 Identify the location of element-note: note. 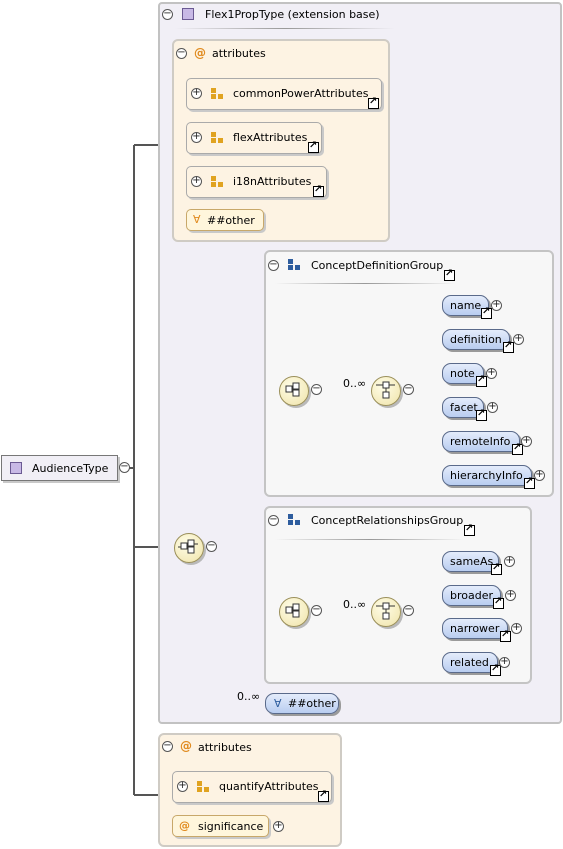
(464, 375).